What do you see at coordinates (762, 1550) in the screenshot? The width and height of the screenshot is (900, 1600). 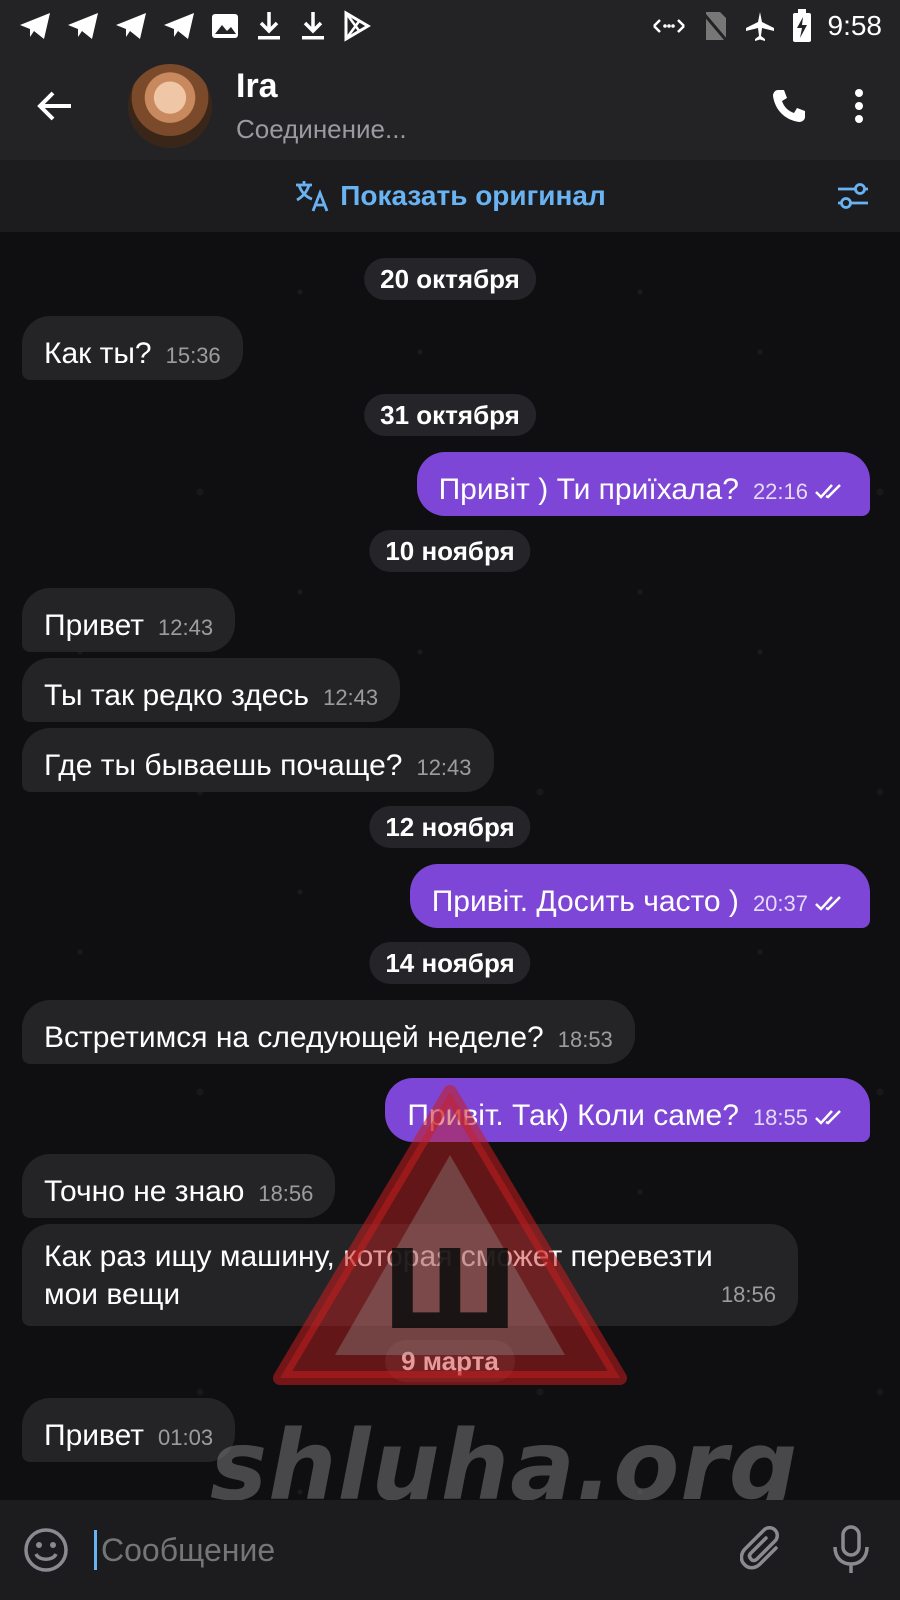 I see `paperclip-icon` at bounding box center [762, 1550].